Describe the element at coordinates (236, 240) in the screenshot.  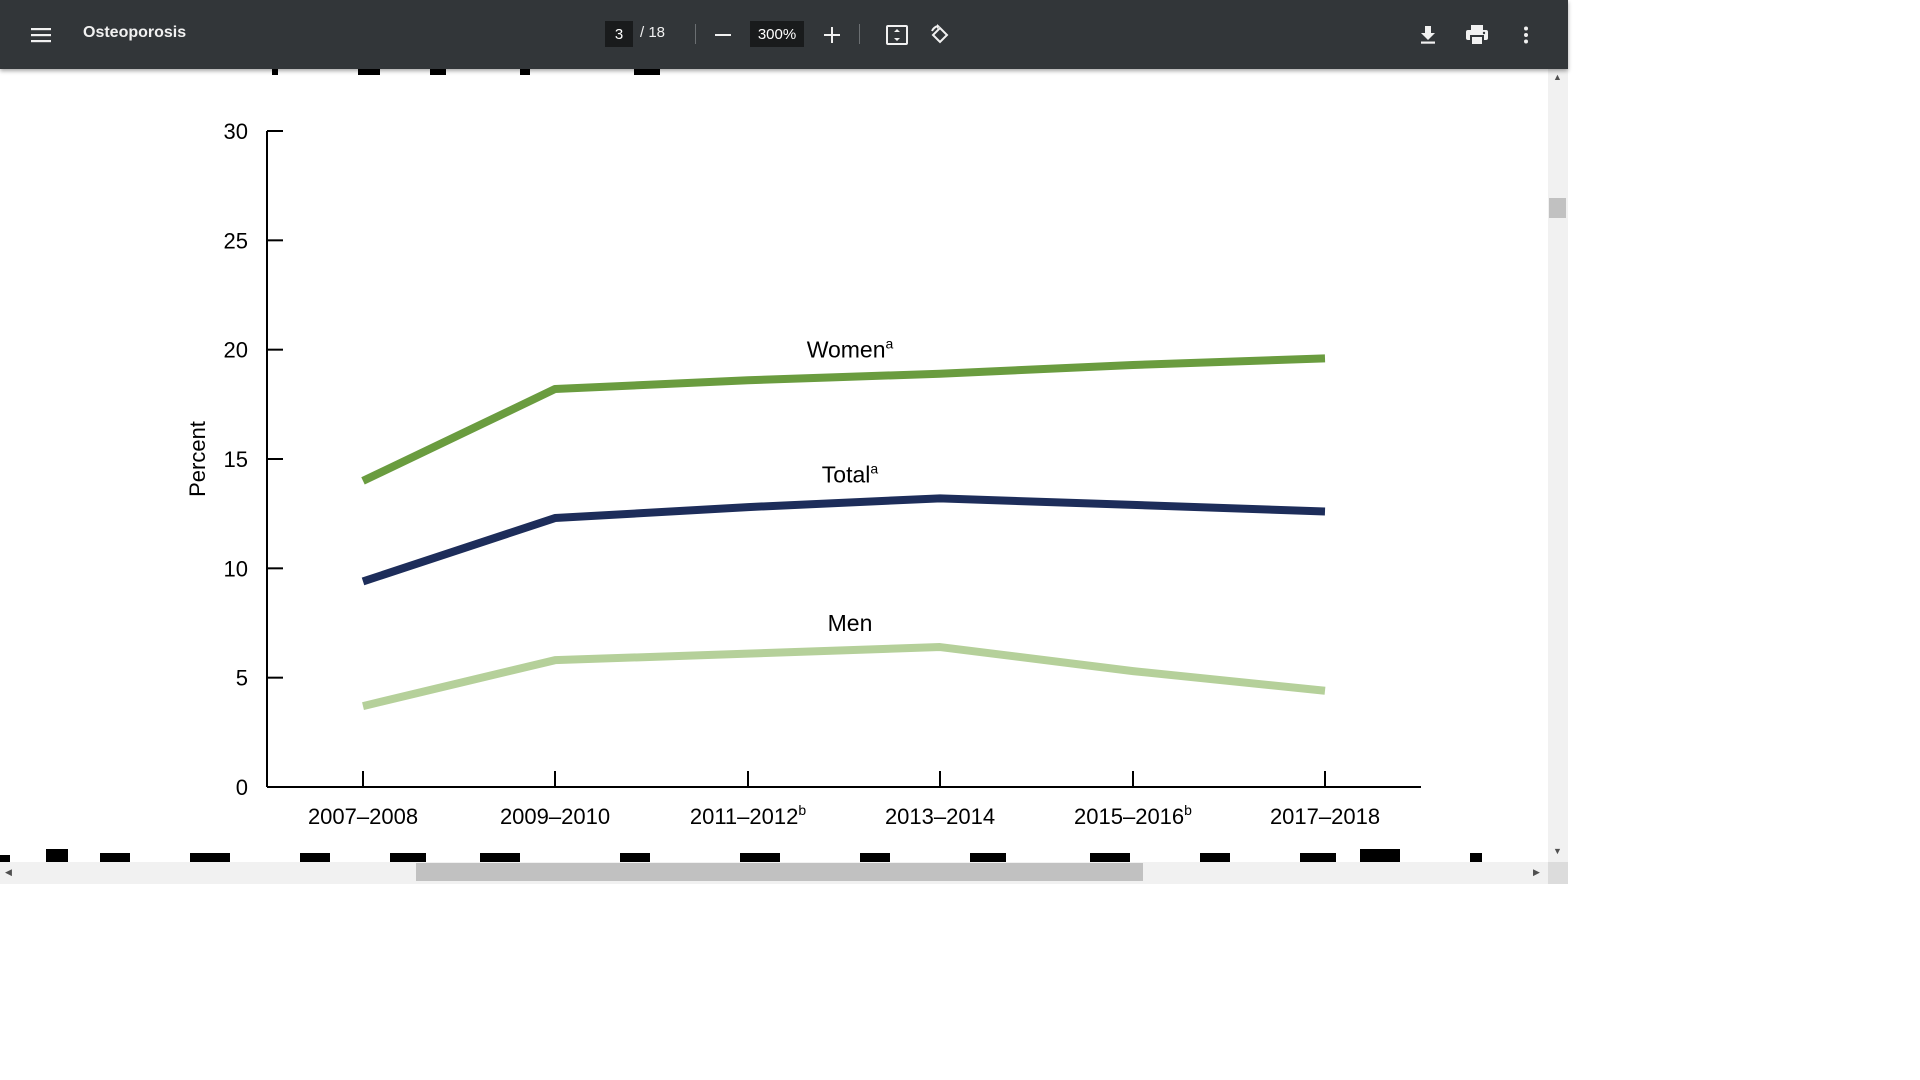
I see `y-tick-label: 25` at that location.